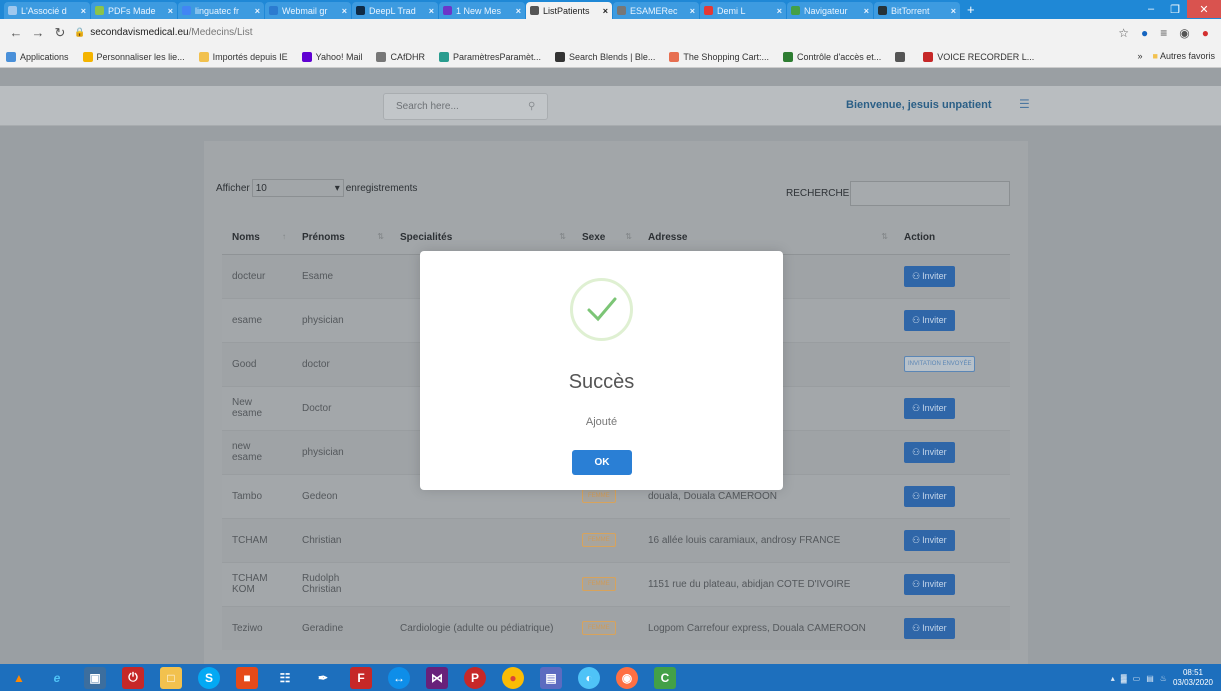 This screenshot has height=691, width=1221. Describe the element at coordinates (285, 678) in the screenshot. I see `network-icon: ☷` at that location.